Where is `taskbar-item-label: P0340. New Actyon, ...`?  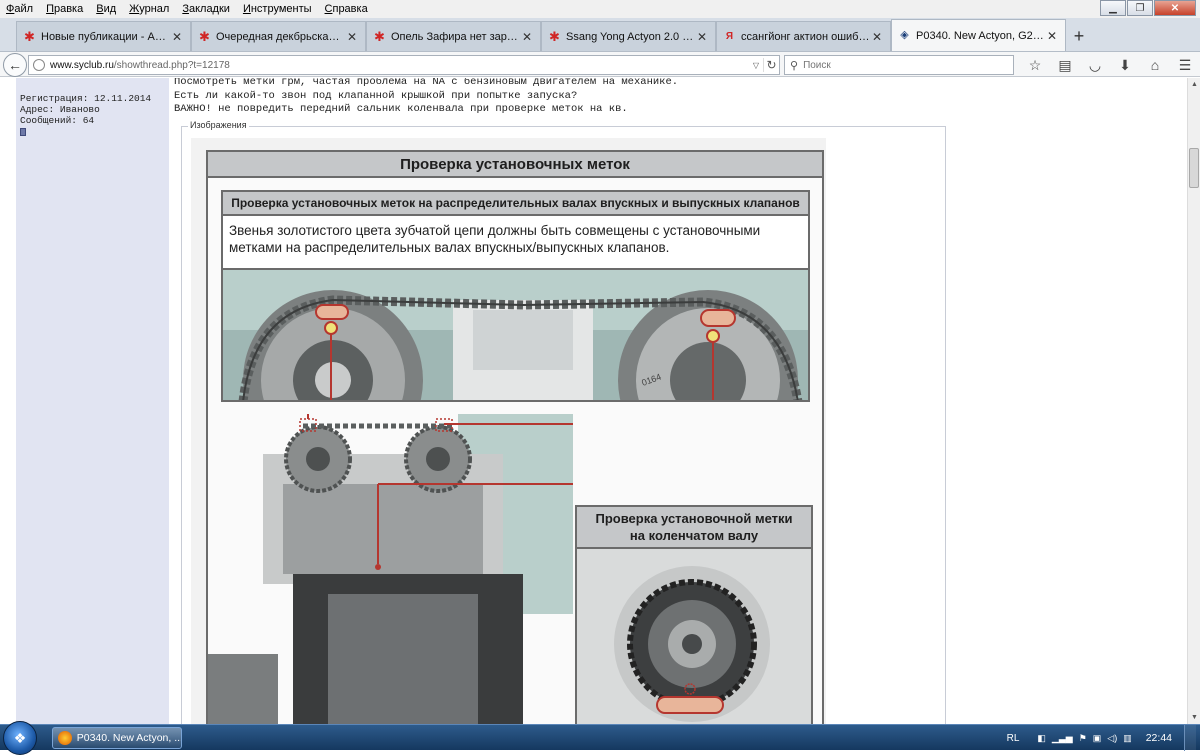 taskbar-item-label: P0340. New Actyon, ... is located at coordinates (128, 738).